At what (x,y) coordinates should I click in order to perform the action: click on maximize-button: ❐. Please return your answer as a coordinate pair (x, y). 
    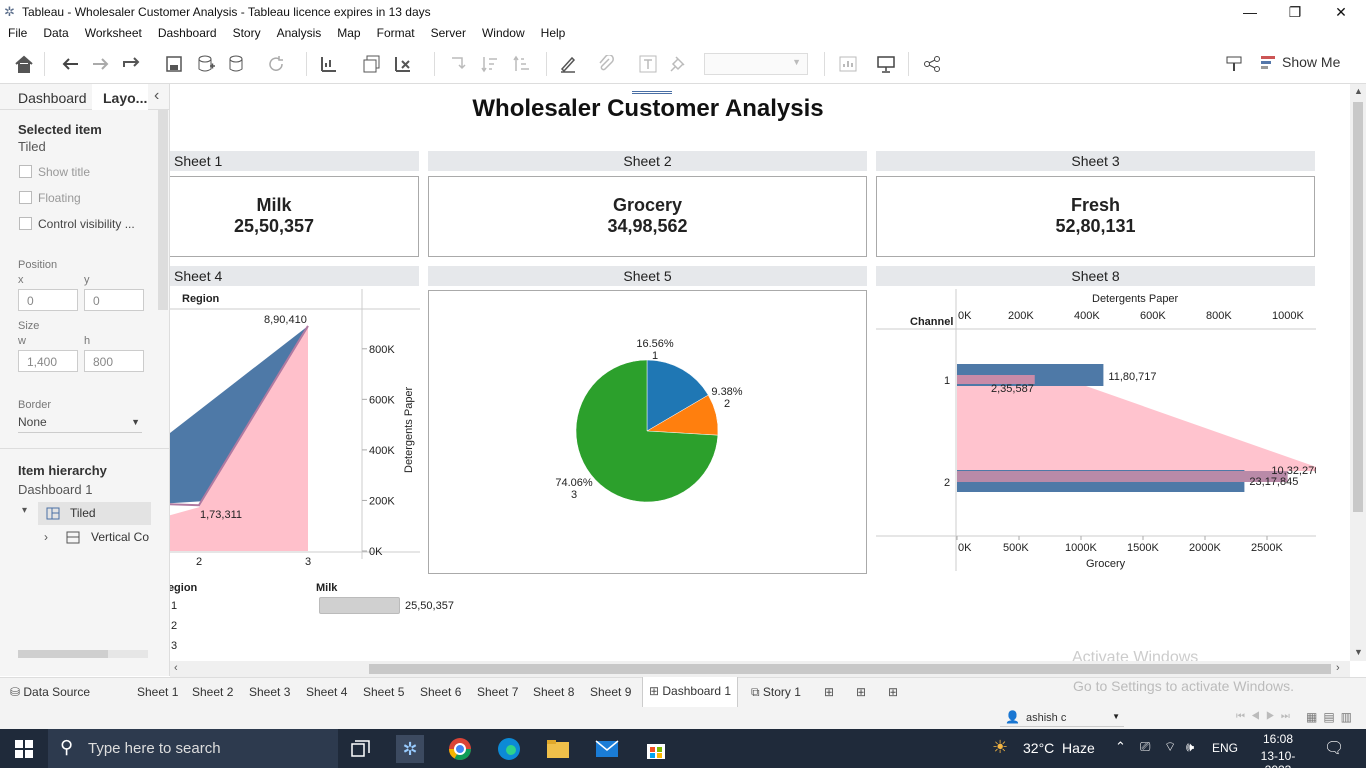
    Looking at the image, I should click on (1295, 12).